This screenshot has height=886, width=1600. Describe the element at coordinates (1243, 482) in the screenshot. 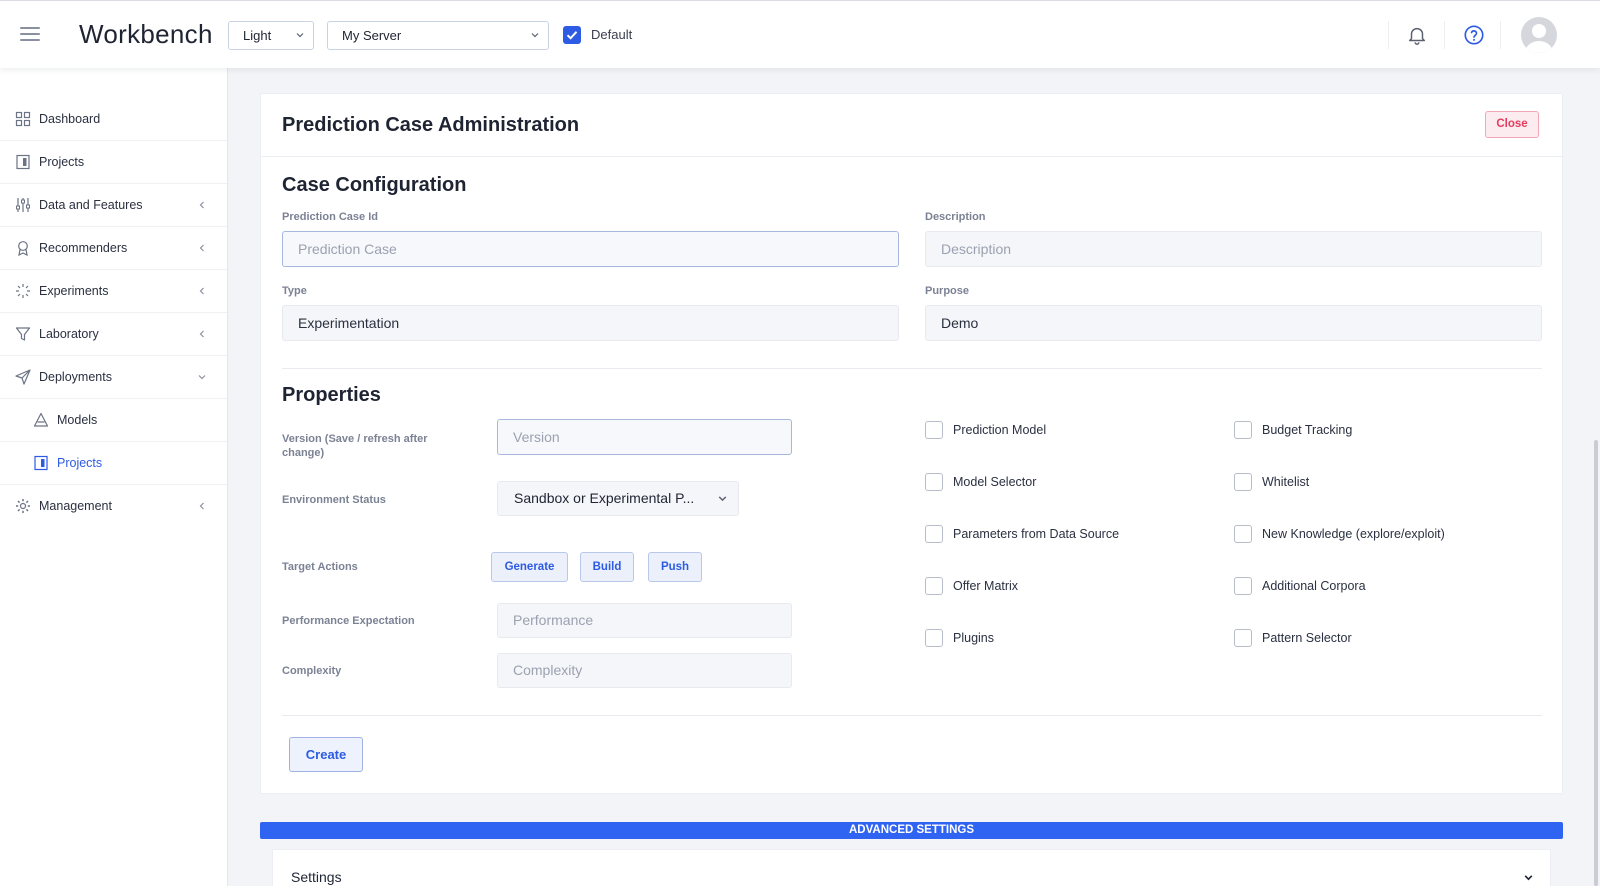

I see `whitelist-checkbox` at that location.